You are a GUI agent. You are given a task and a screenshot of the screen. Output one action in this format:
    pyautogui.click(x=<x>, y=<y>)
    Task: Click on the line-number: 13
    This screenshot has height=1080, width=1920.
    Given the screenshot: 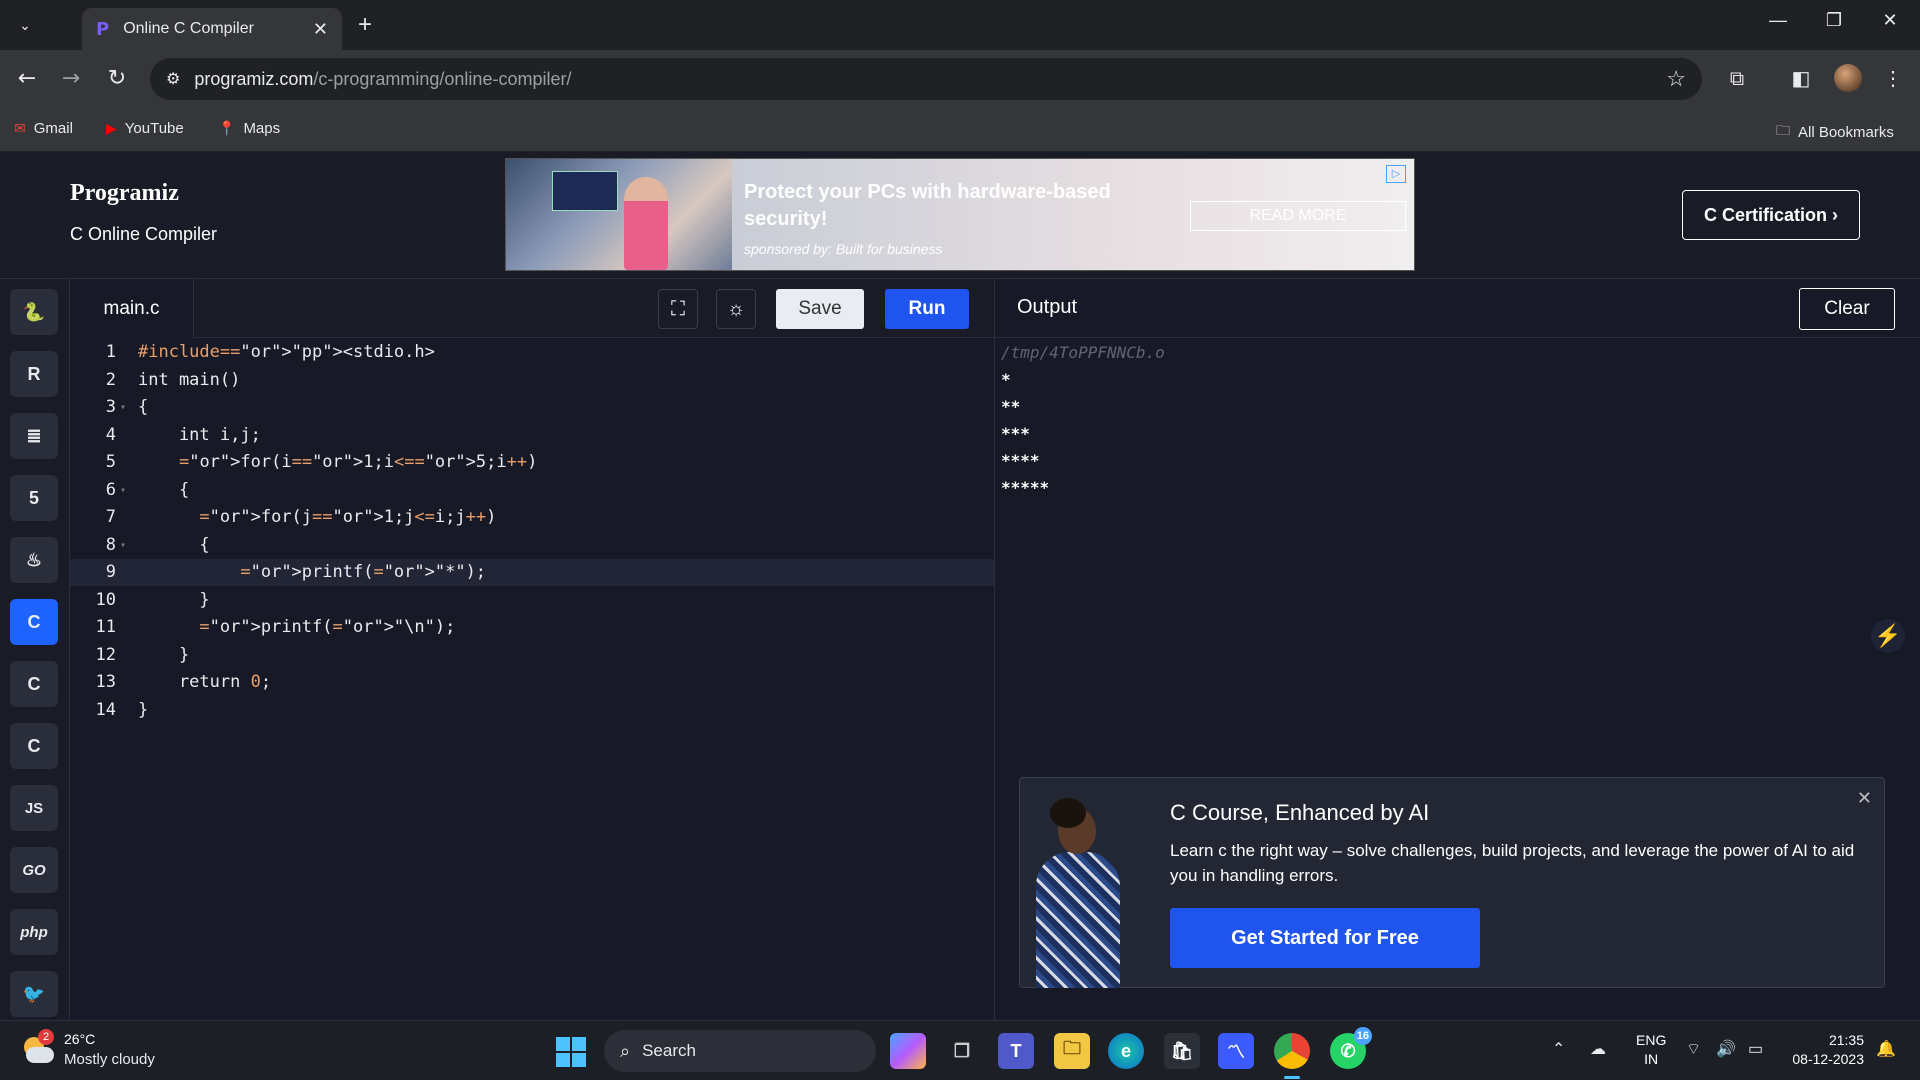 What is the action you would take?
    pyautogui.click(x=105, y=682)
    